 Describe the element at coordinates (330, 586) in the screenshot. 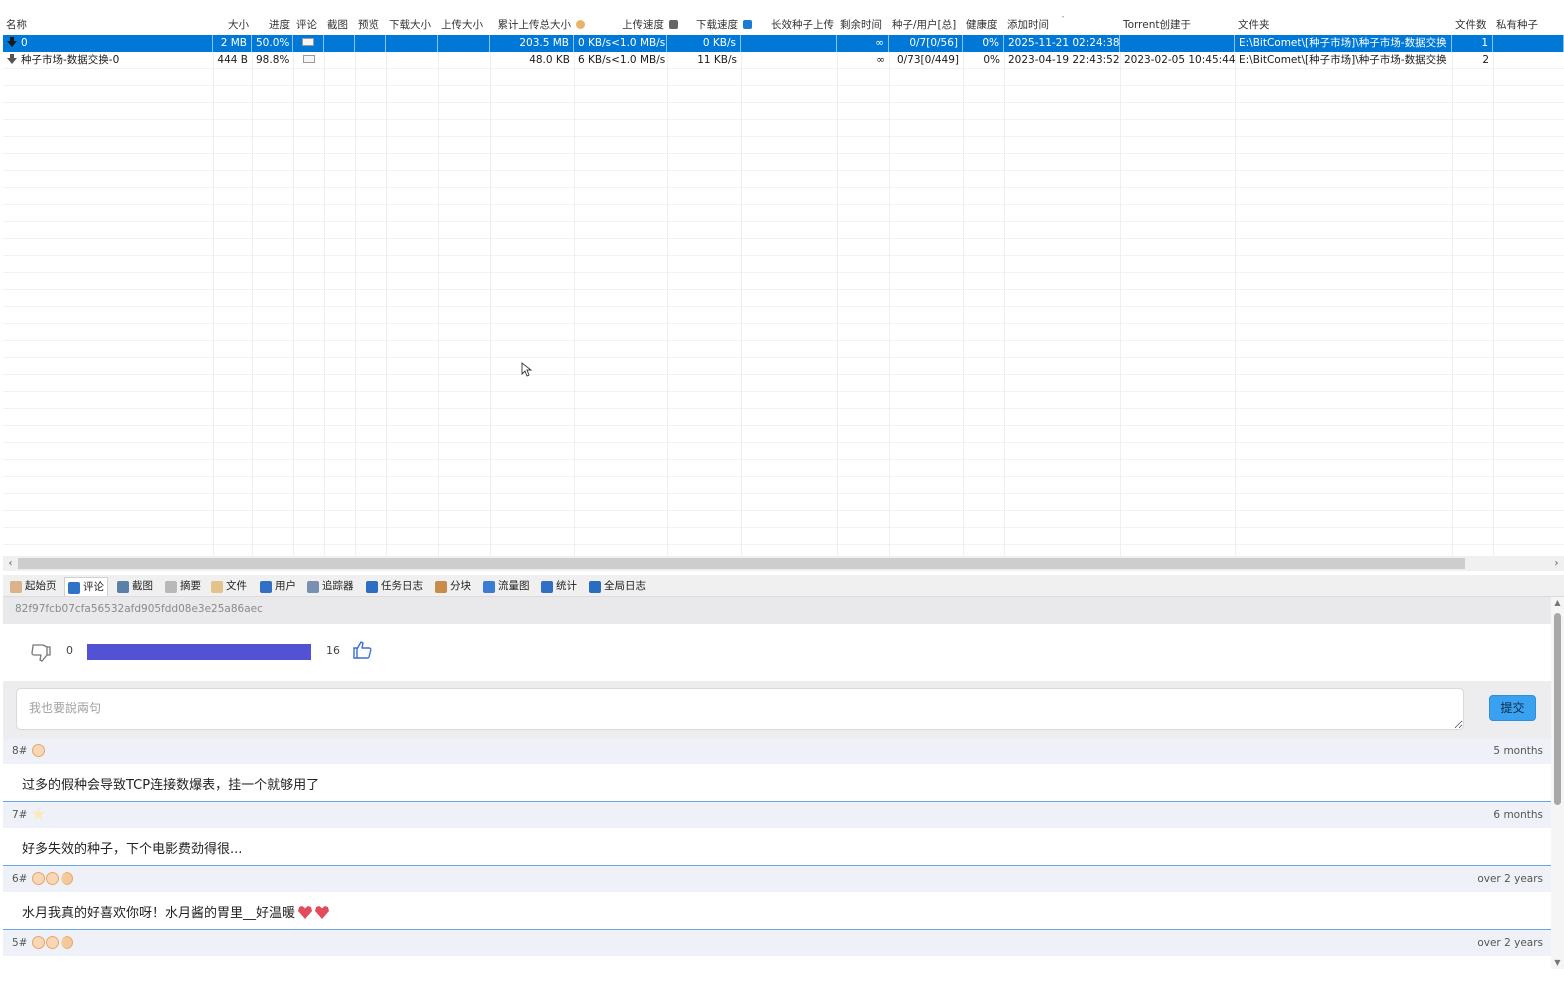

I see `tab-tracker: 追踪器` at that location.